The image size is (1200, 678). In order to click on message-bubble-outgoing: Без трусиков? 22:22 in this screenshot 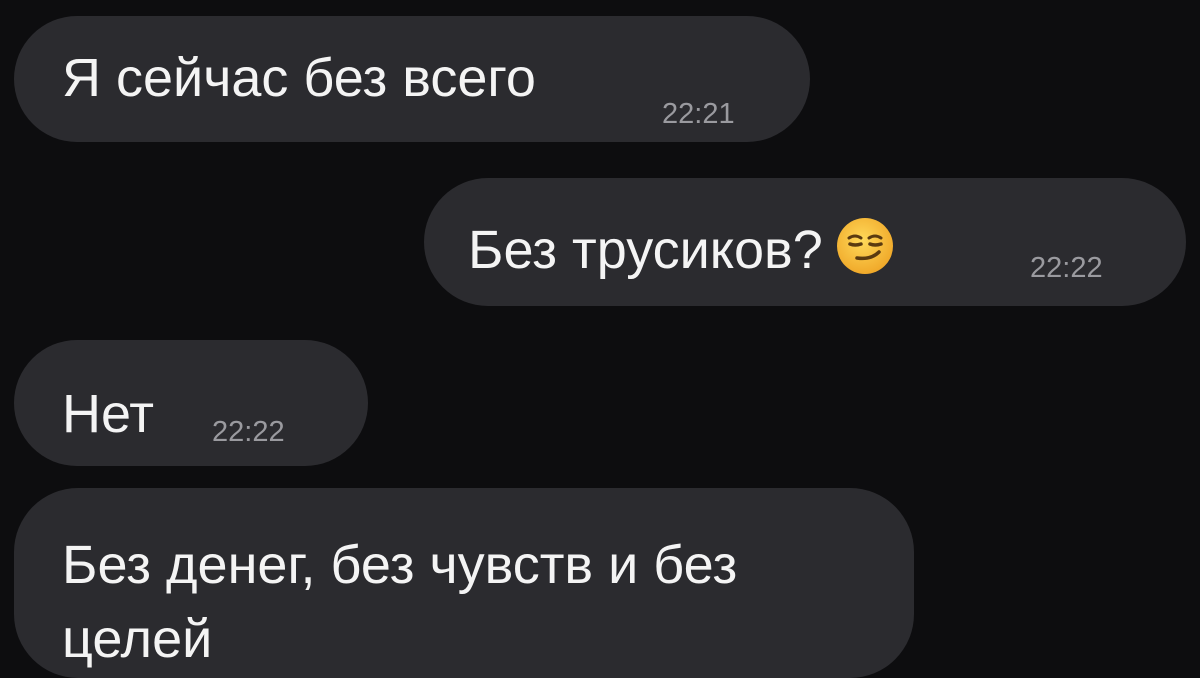, I will do `click(805, 242)`.